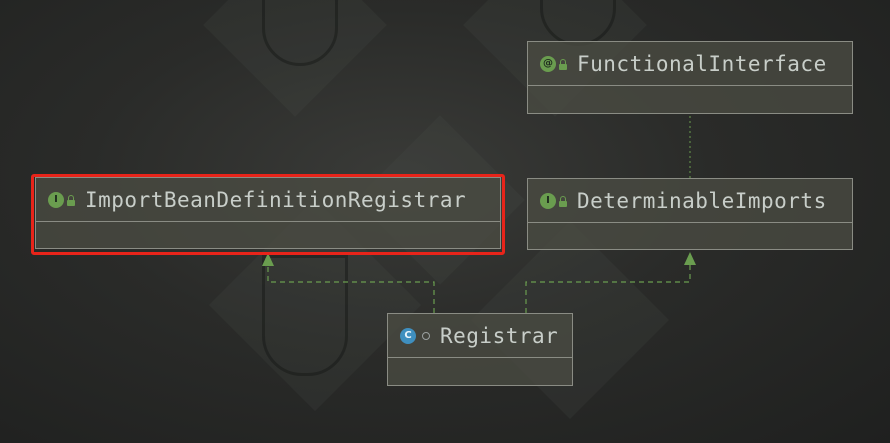  What do you see at coordinates (608, 287) in the screenshot?
I see `edge-registrar-to-determinable` at bounding box center [608, 287].